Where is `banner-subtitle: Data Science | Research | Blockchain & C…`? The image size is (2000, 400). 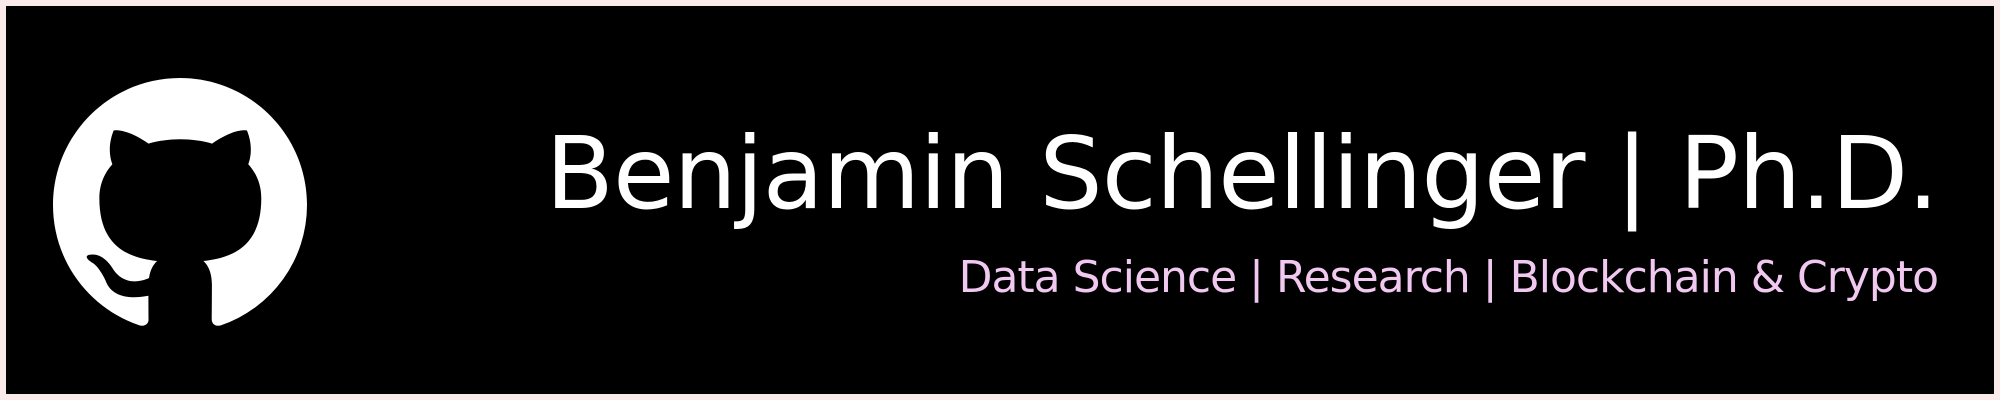
banner-subtitle: Data Science | Research | Blockchain & C… is located at coordinates (1448, 277).